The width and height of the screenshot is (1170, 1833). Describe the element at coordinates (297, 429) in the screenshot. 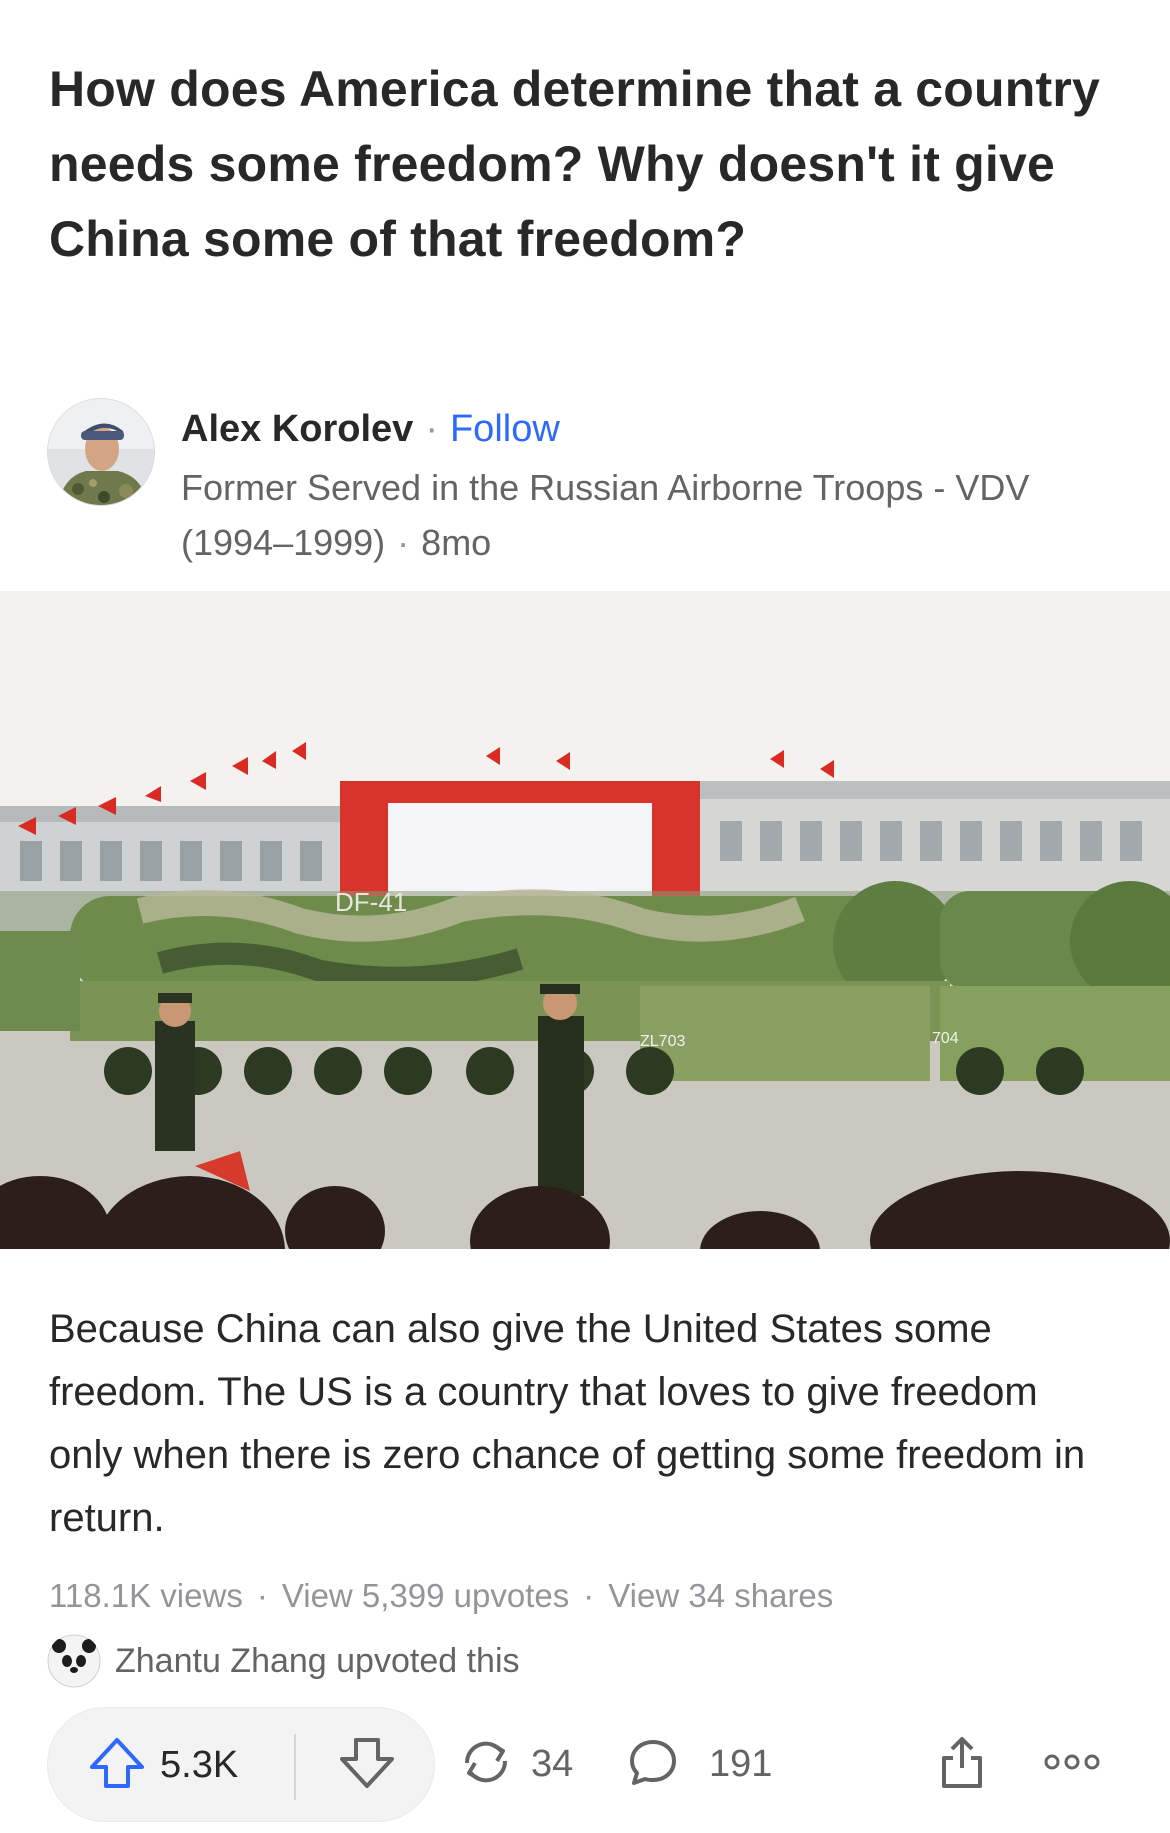

I see `author-name: Alex Korolev` at that location.